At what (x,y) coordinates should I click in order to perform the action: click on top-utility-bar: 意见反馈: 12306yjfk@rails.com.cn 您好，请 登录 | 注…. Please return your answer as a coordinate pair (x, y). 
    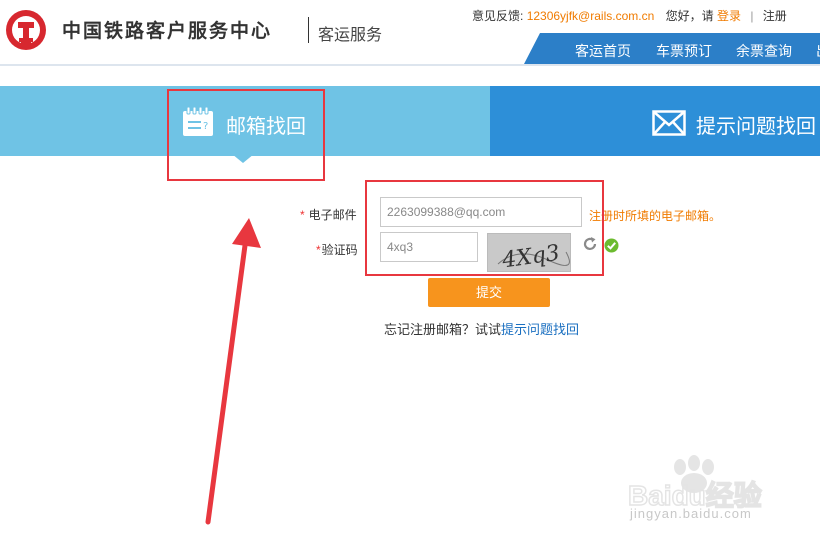
    Looking at the image, I should click on (629, 16).